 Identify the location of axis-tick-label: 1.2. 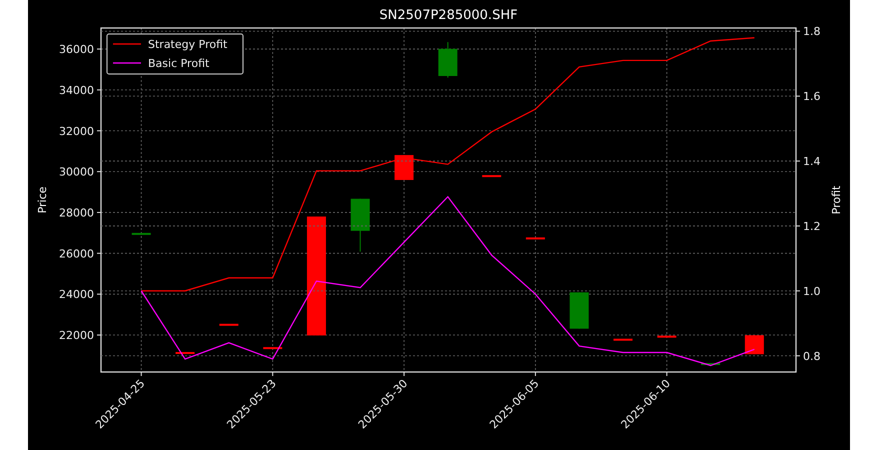
(811, 226).